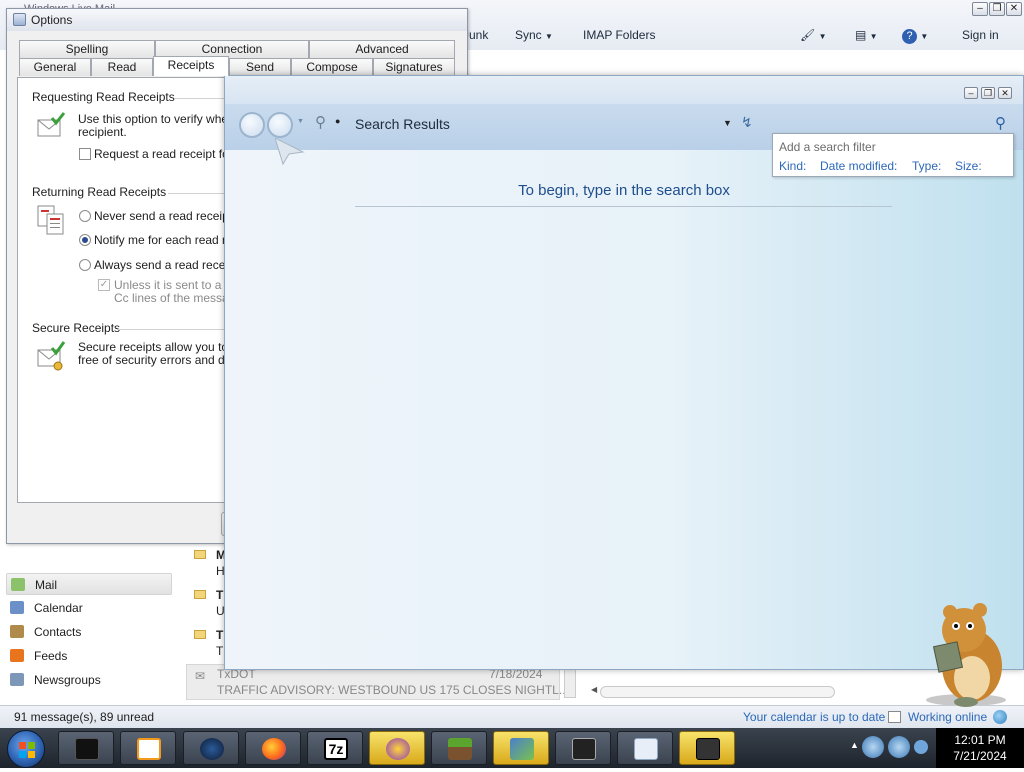  Describe the element at coordinates (717, 692) in the screenshot. I see `horizontal-scrollbar` at that location.